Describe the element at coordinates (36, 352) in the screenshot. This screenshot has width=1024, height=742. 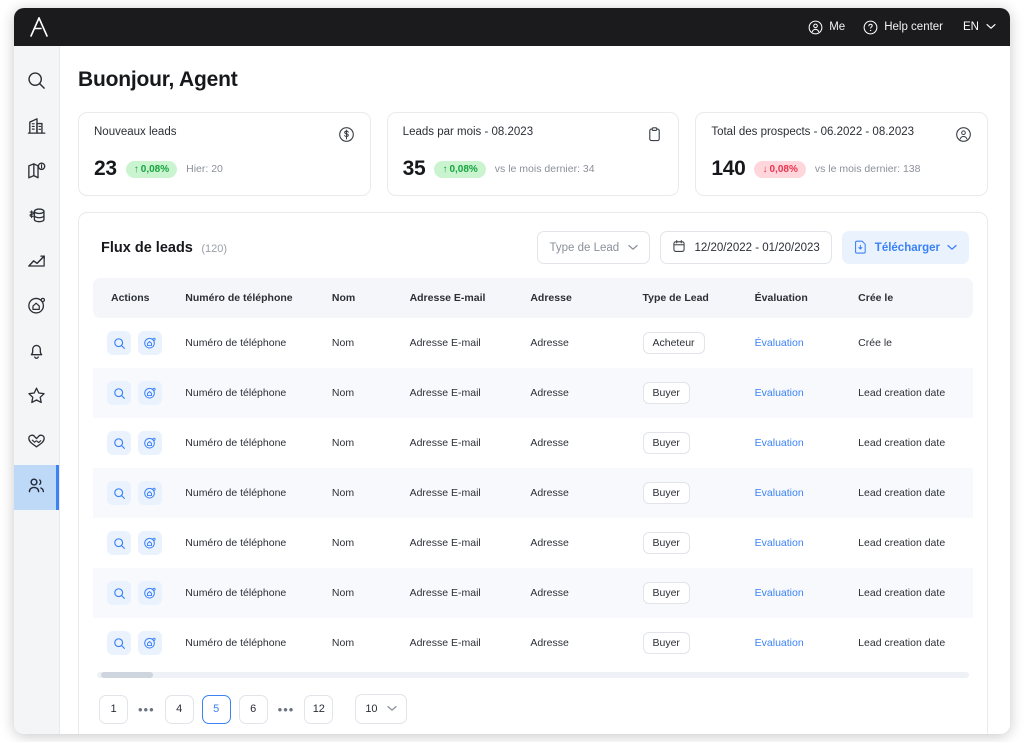
I see `sidebar-item-notifications` at that location.